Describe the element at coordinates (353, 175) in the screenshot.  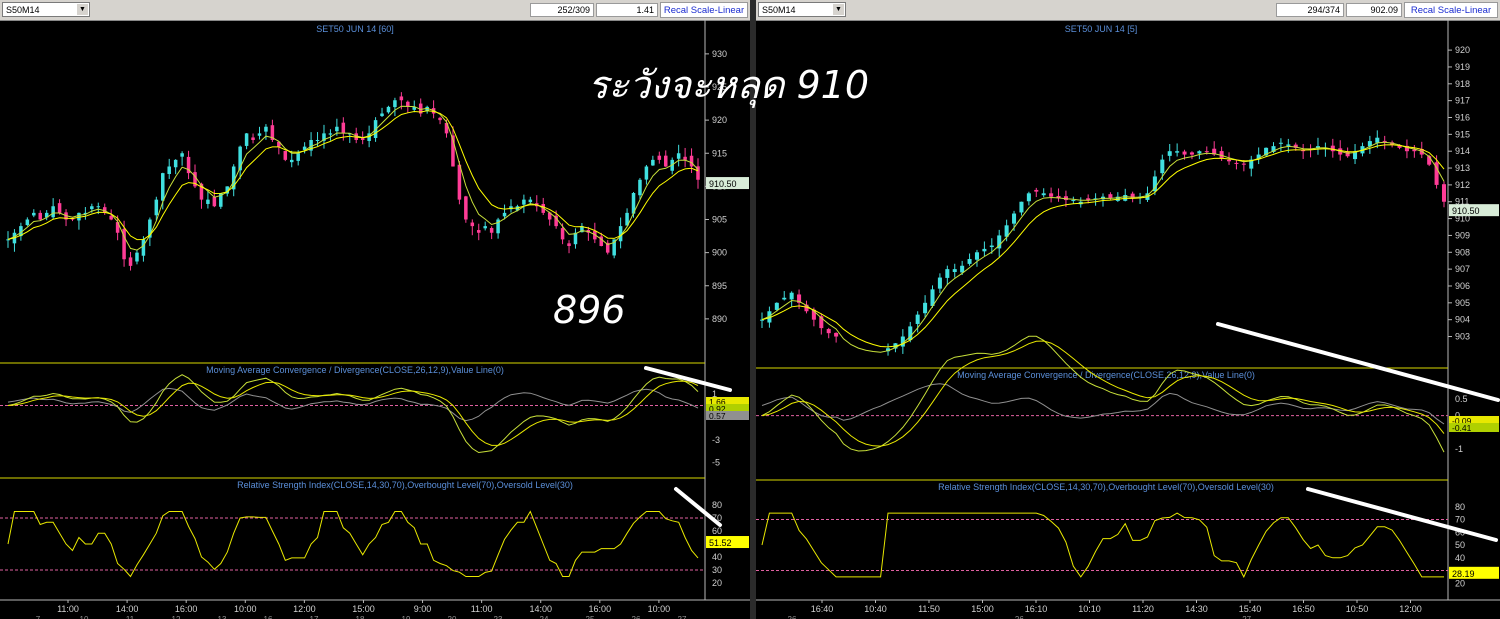
I see `ma-slow-line` at that location.